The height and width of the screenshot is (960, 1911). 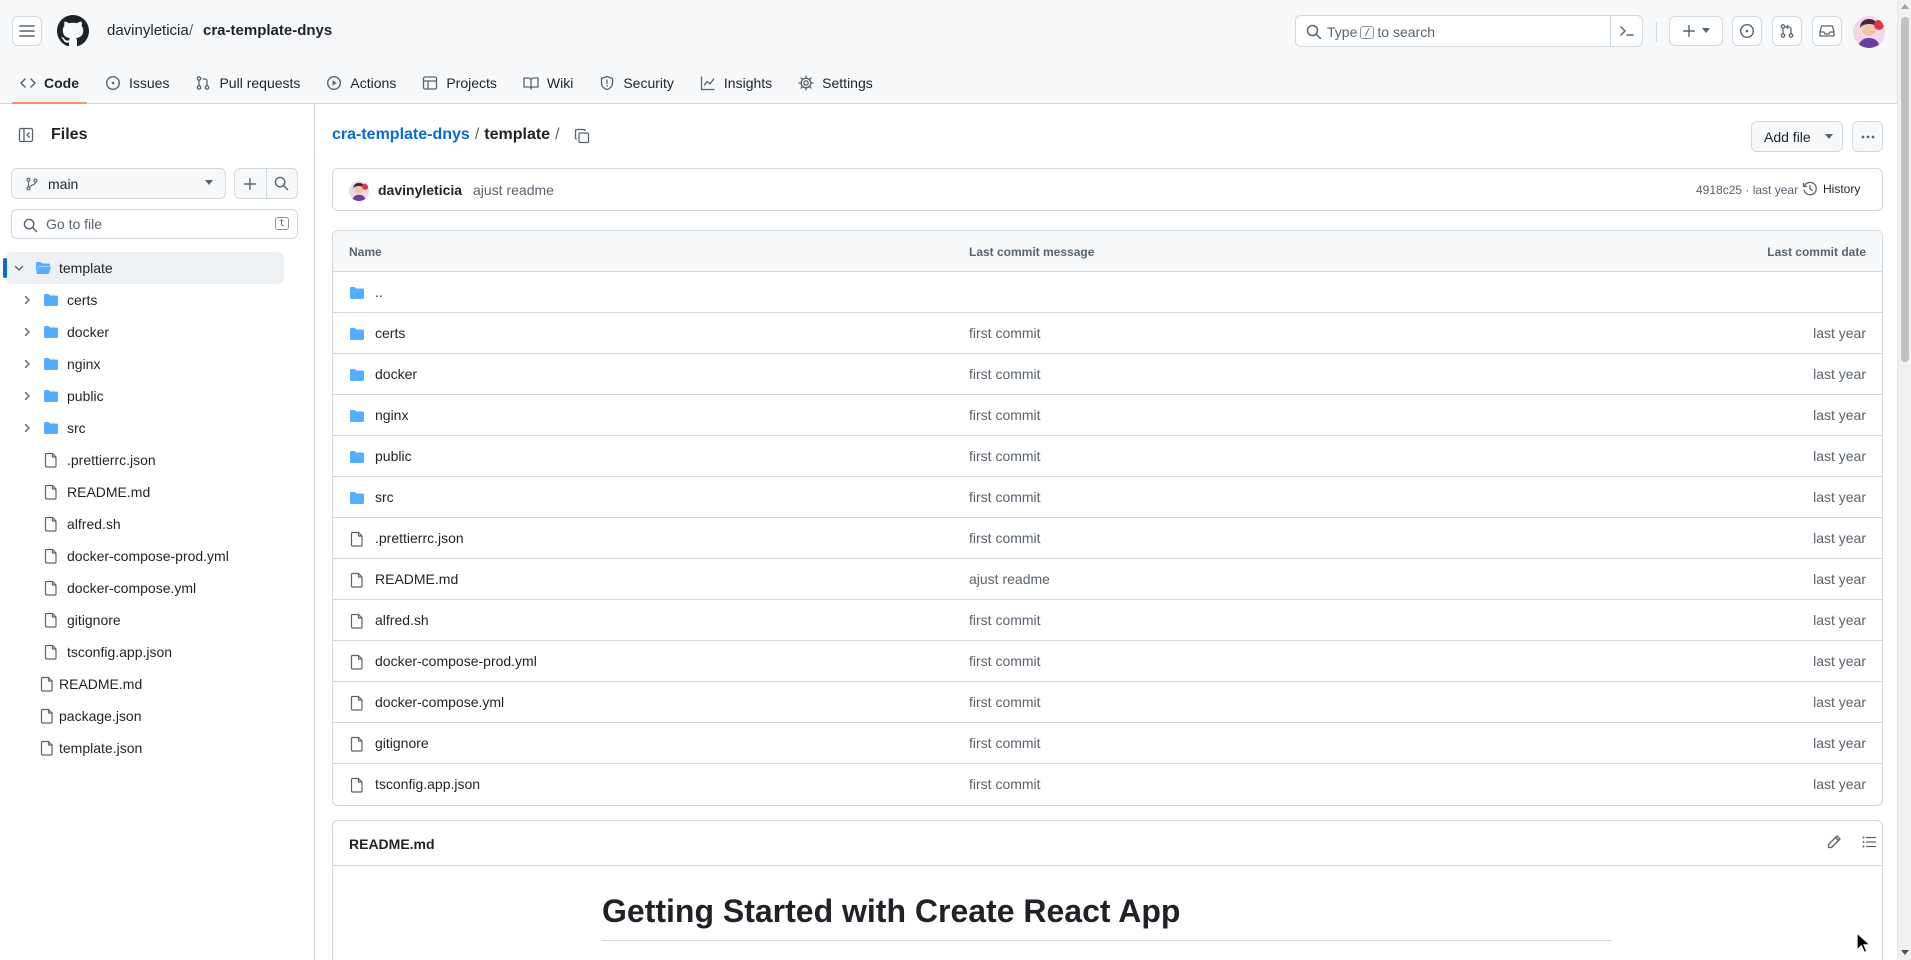 I want to click on tree-item: docker-compose-prod.yml, so click(x=157, y=556).